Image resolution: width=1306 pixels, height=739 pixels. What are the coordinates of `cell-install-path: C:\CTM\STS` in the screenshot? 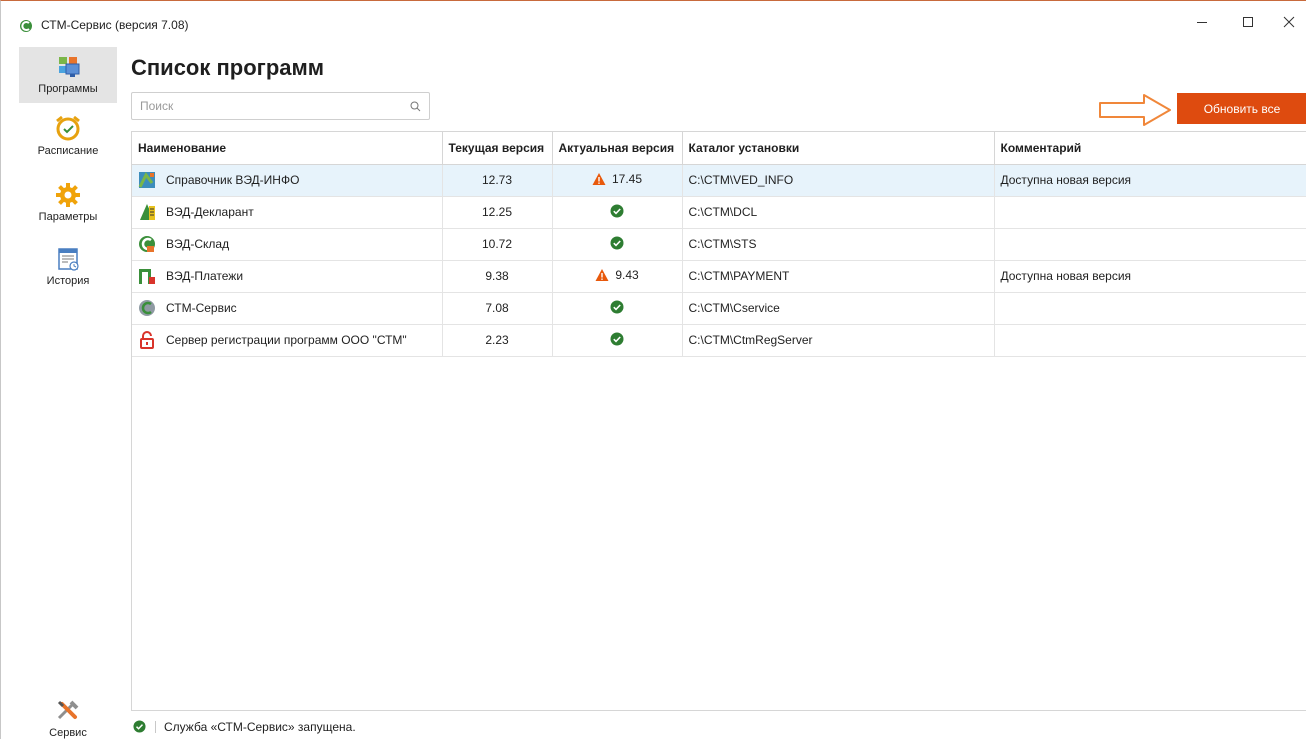 It's located at (838, 244).